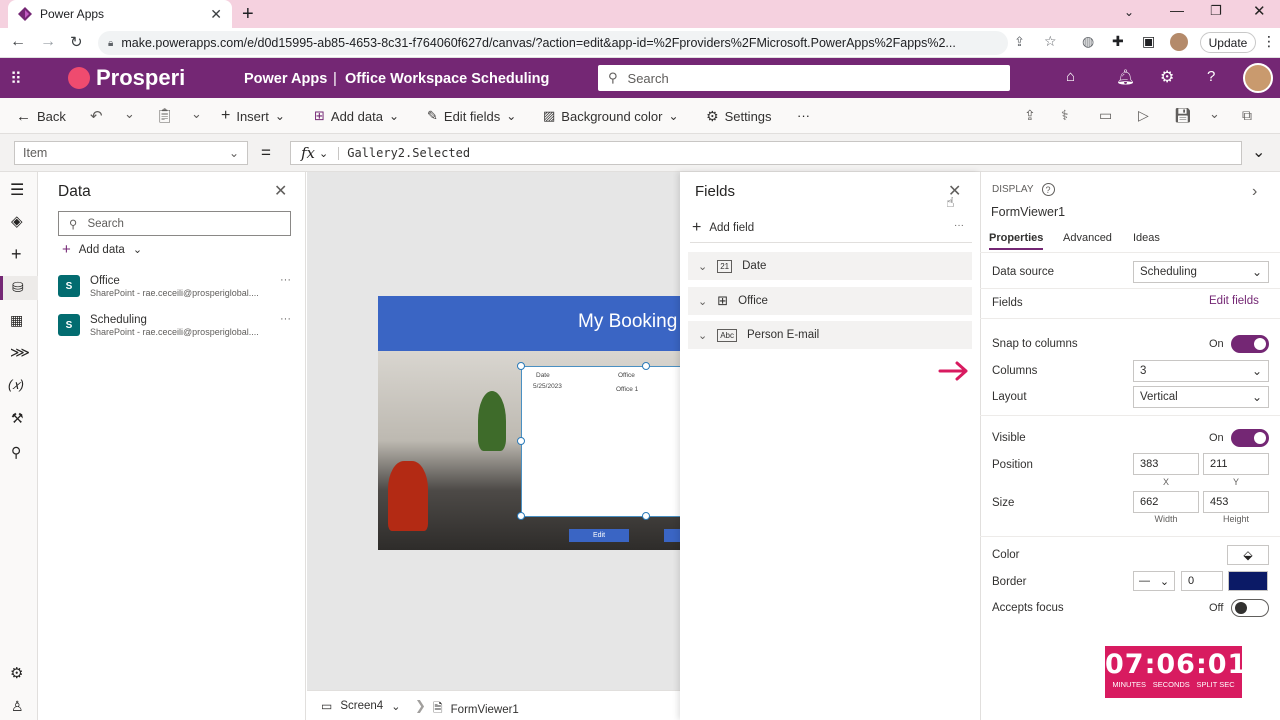 Image resolution: width=1280 pixels, height=720 pixels. What do you see at coordinates (1118, 41) in the screenshot?
I see `puzzle-extensions-icon: ✚` at bounding box center [1118, 41].